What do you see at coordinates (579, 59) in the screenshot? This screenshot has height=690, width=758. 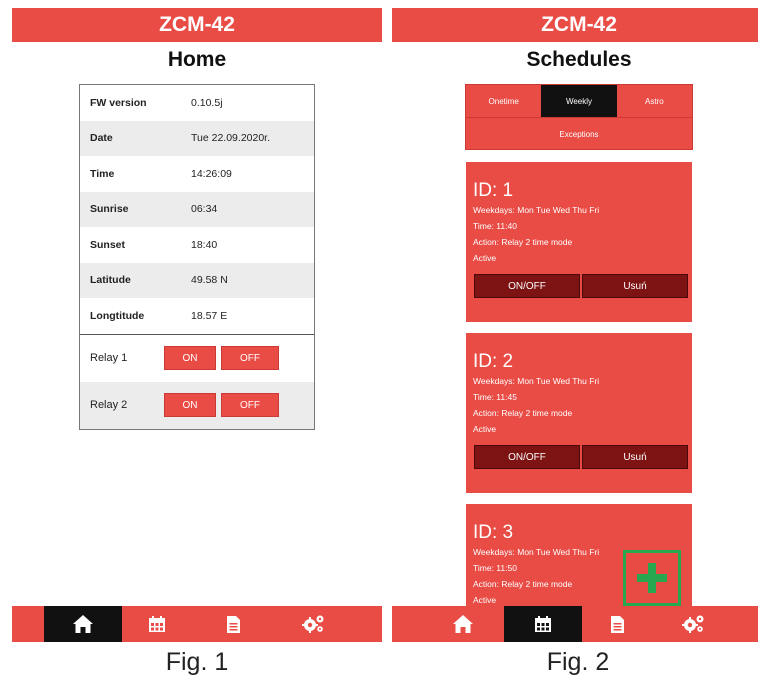 I see `page-title: Schedules` at bounding box center [579, 59].